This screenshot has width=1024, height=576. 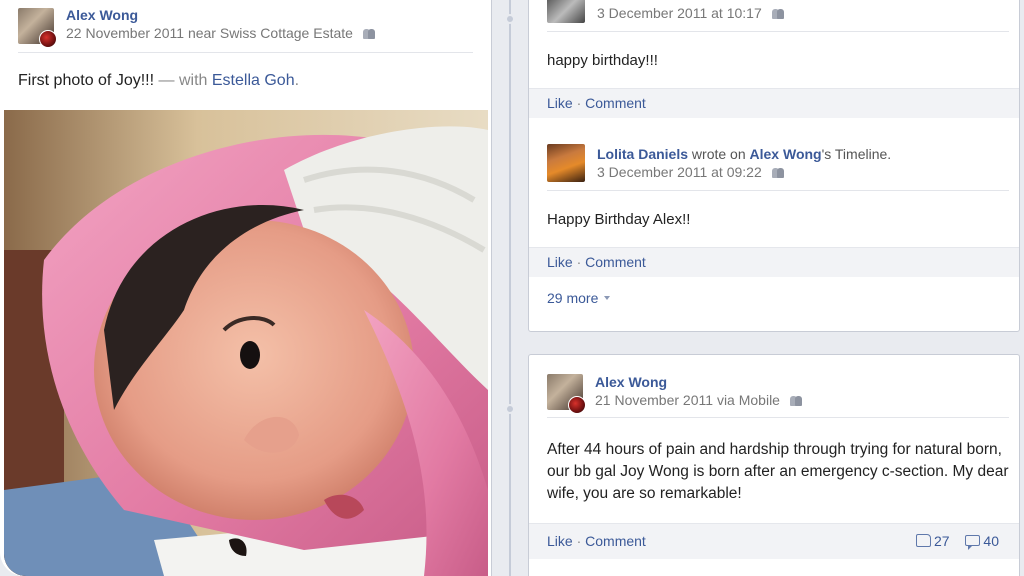 I want to click on caption: First photo of Joy!!!, so click(x=86, y=80).